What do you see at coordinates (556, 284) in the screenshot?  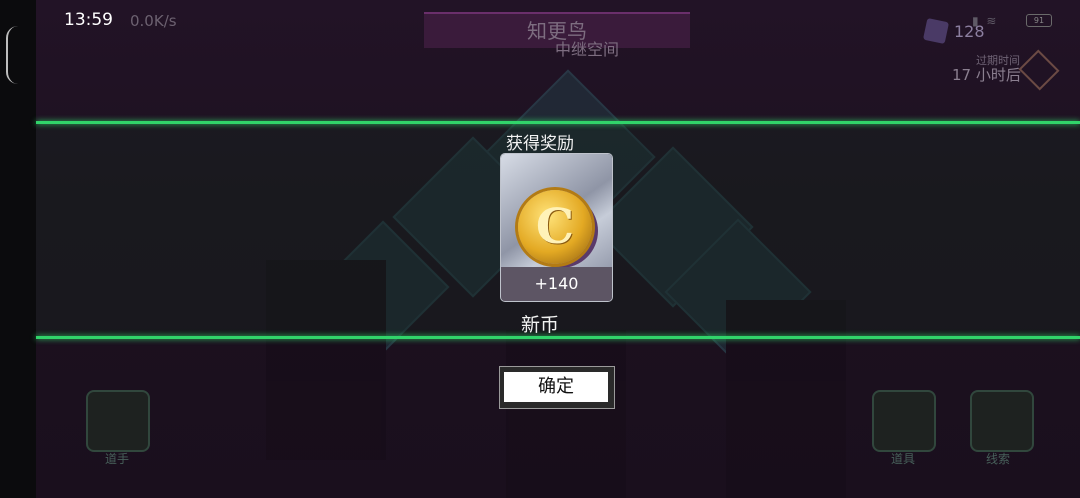 I see `reward-amount: +140` at bounding box center [556, 284].